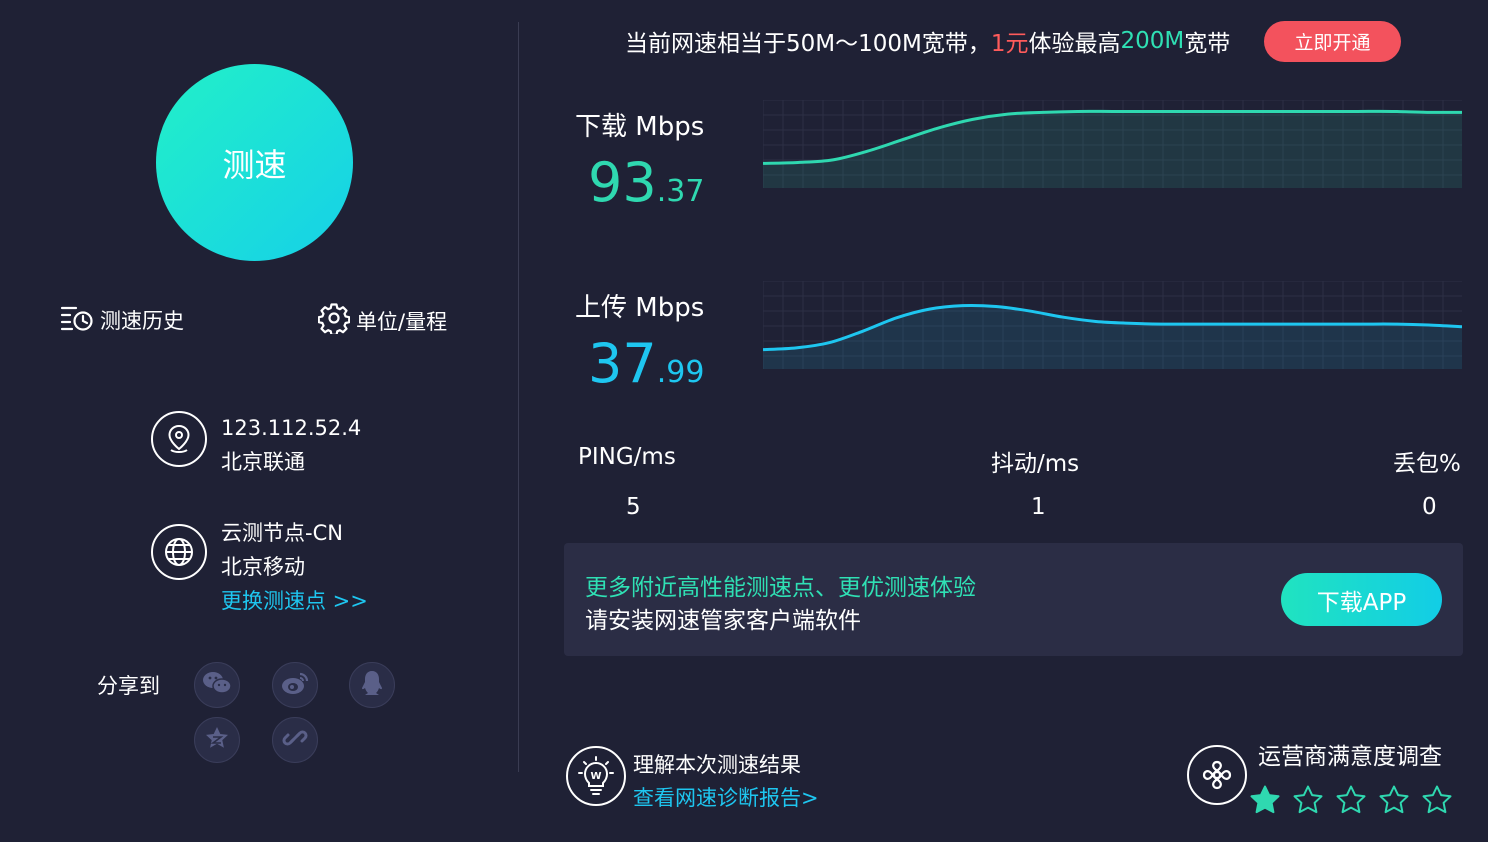  I want to click on loss-value: 0, so click(1429, 507).